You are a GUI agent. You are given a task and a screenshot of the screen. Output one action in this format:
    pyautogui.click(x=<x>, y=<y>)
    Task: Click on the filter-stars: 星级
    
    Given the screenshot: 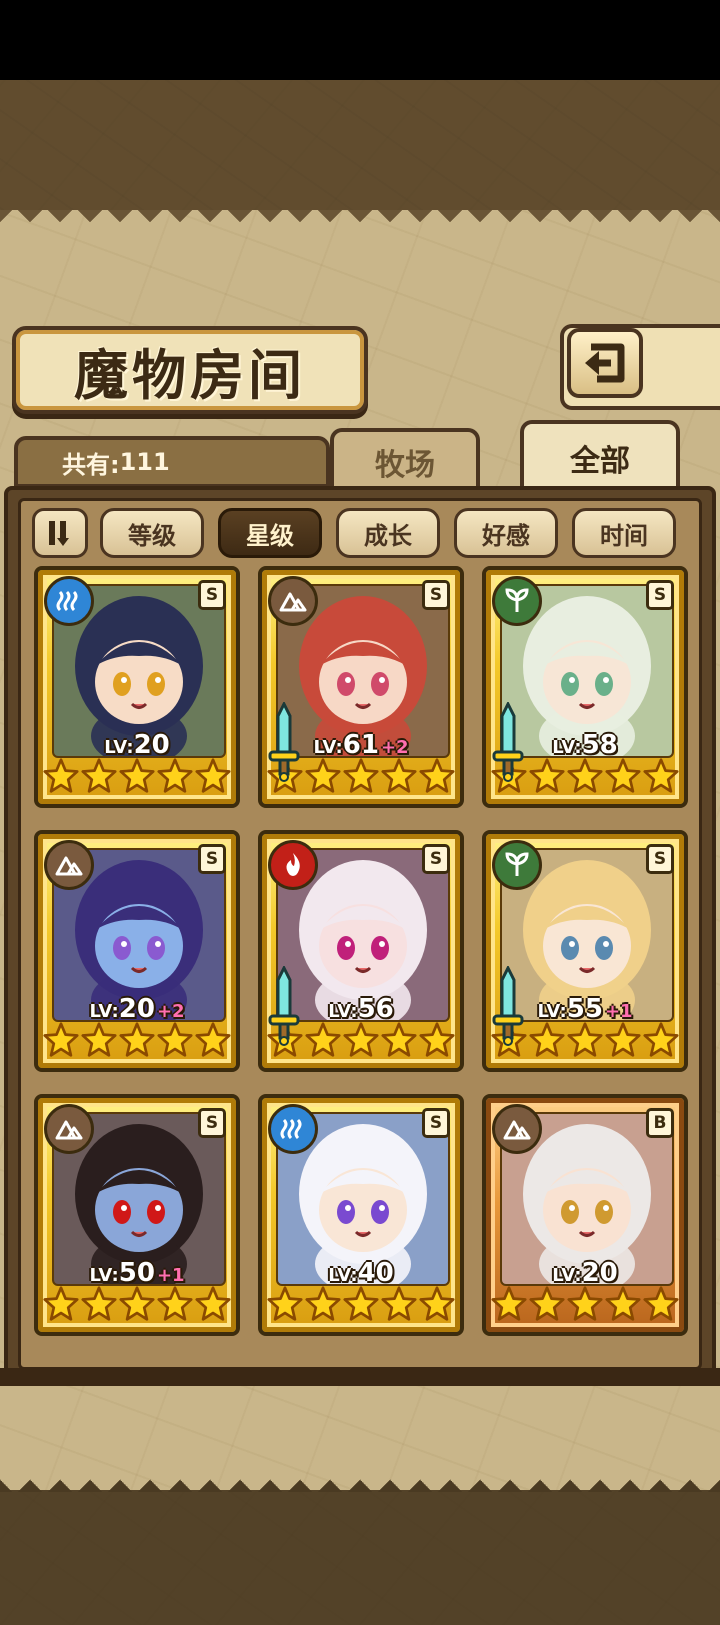 What is the action you would take?
    pyautogui.click(x=270, y=533)
    